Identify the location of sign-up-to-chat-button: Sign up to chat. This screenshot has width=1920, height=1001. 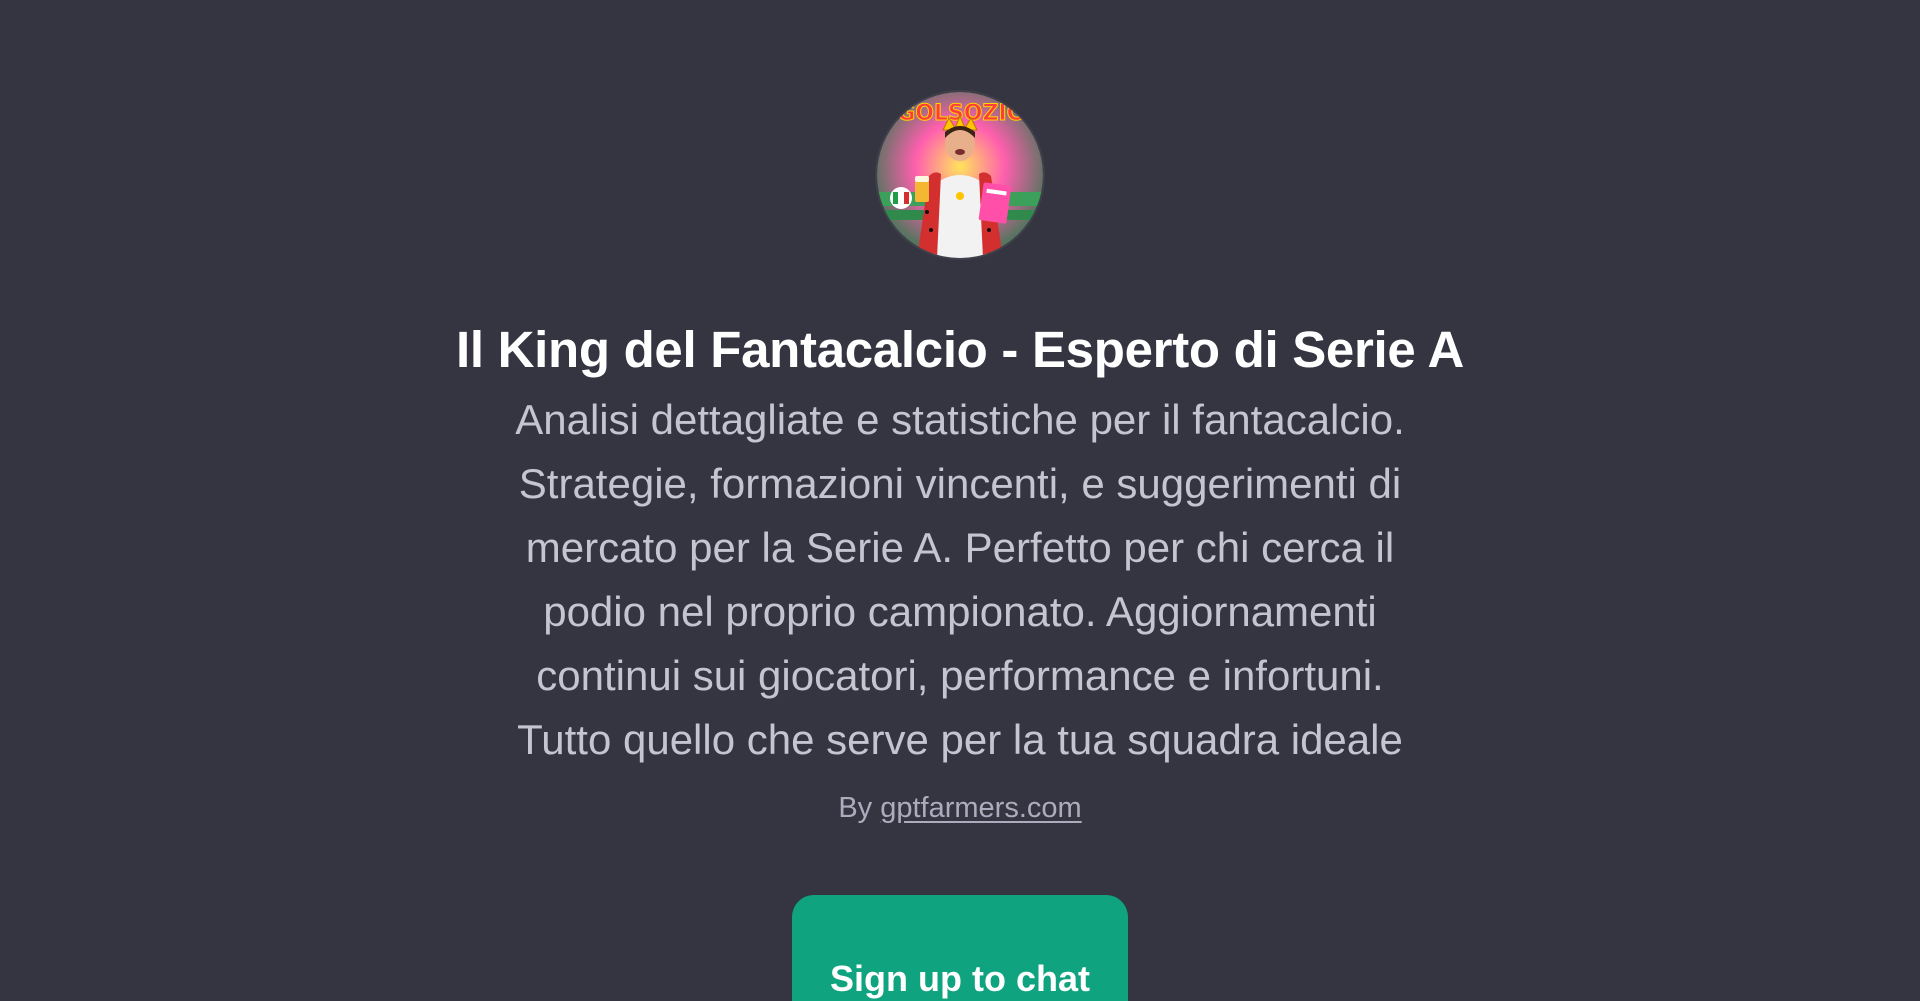
(960, 948).